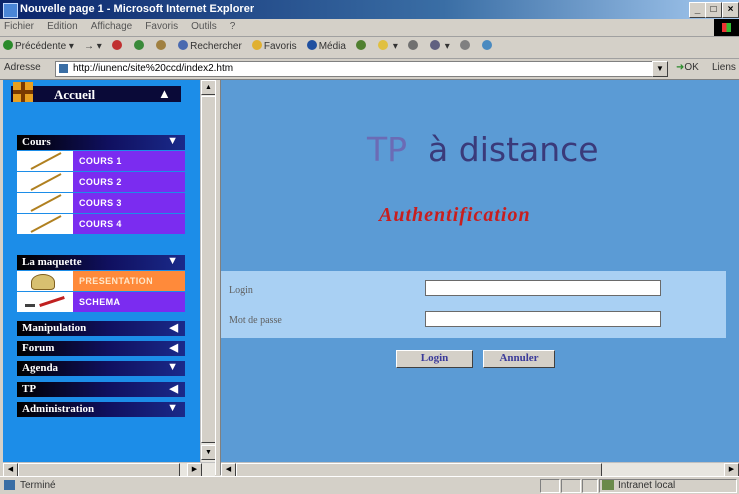  What do you see at coordinates (519, 359) in the screenshot?
I see `cancel-button: Annuler` at bounding box center [519, 359].